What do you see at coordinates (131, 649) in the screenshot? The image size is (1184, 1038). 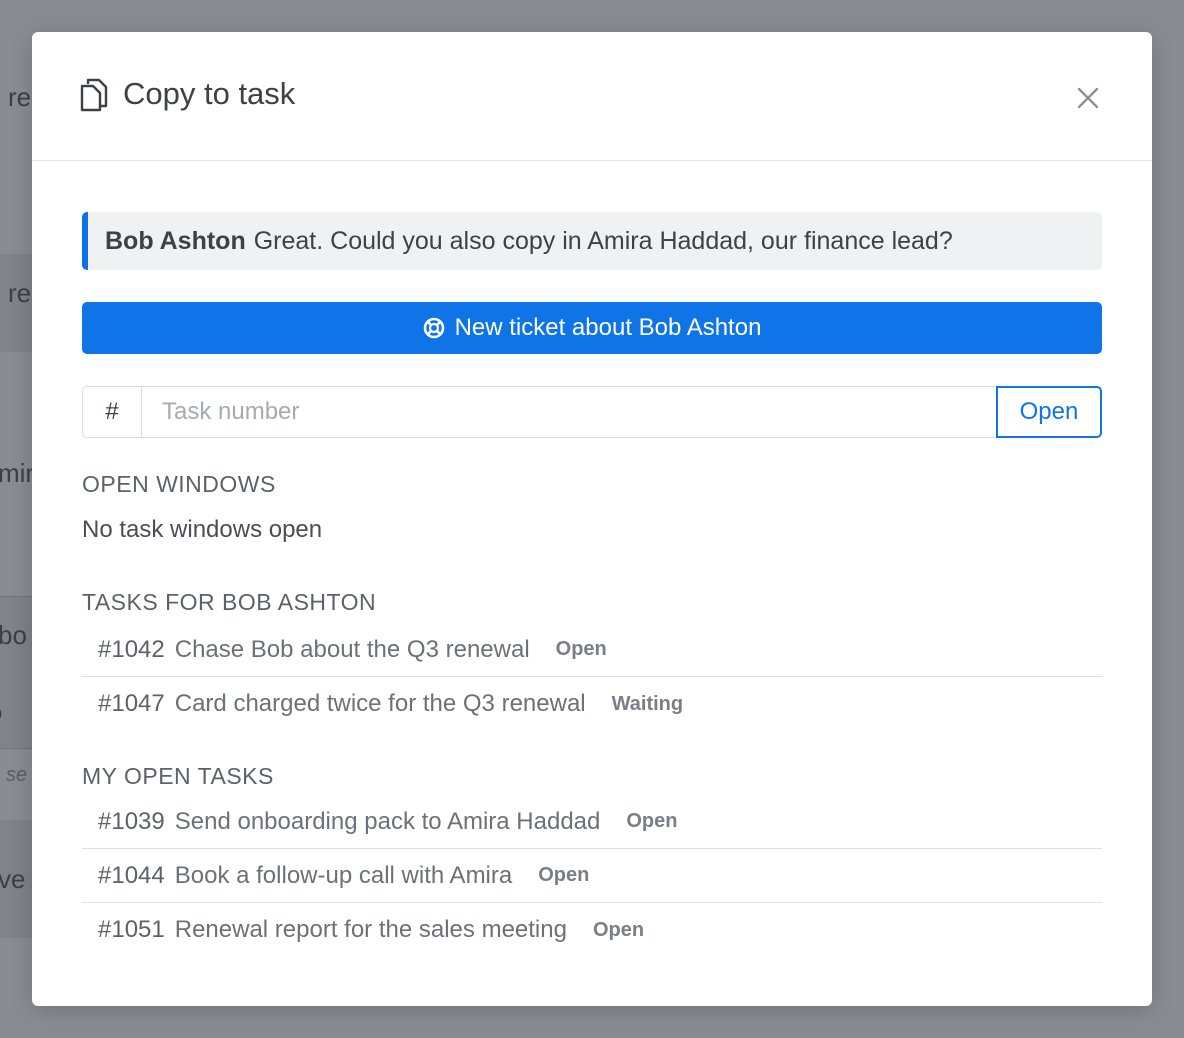 I see `task-number: #1042` at bounding box center [131, 649].